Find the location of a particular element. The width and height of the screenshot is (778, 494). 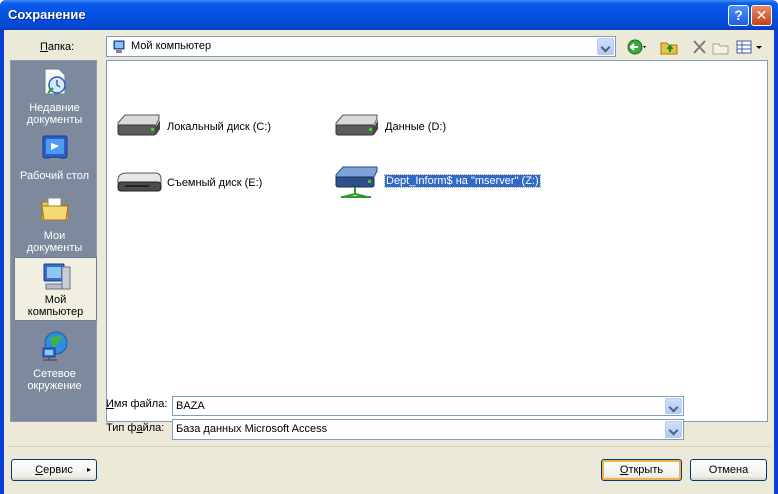

window-title: Сохранение is located at coordinates (47, 14).